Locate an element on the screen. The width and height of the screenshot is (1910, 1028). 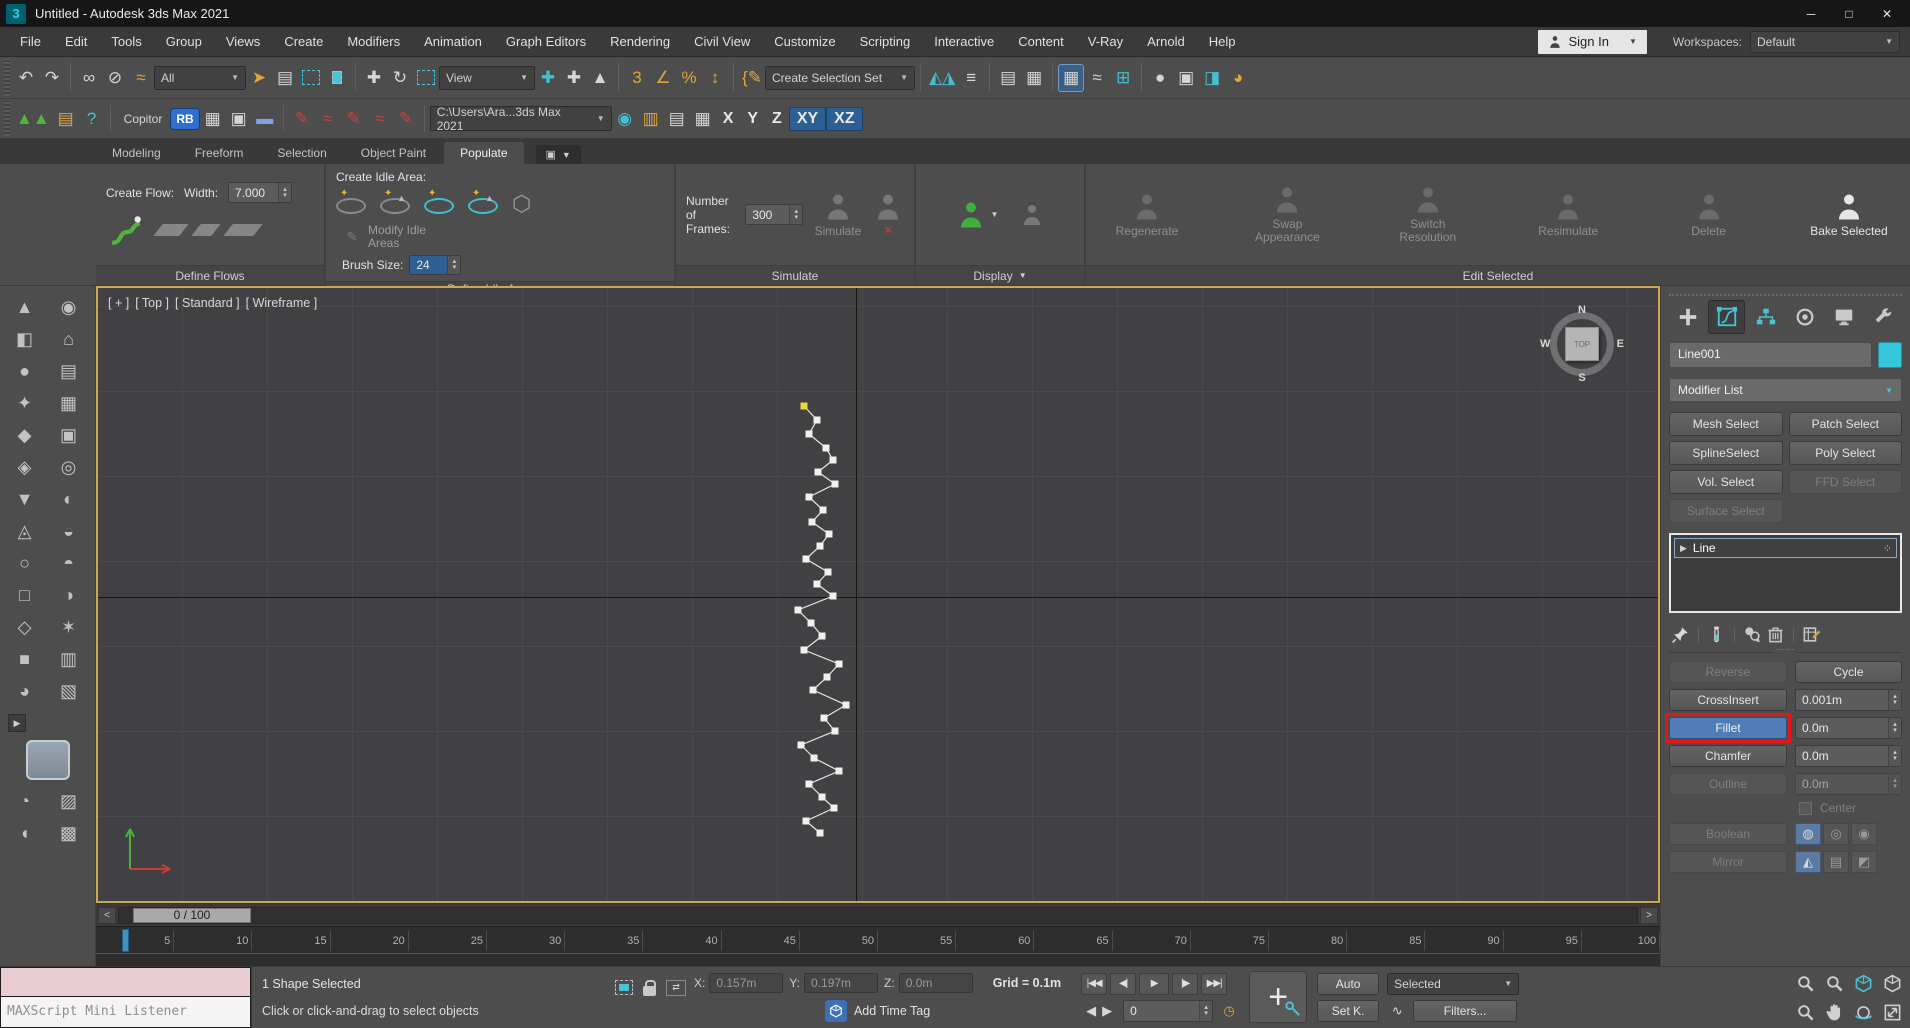
curve-editor-icon: ≈ is located at coordinates (1097, 78).